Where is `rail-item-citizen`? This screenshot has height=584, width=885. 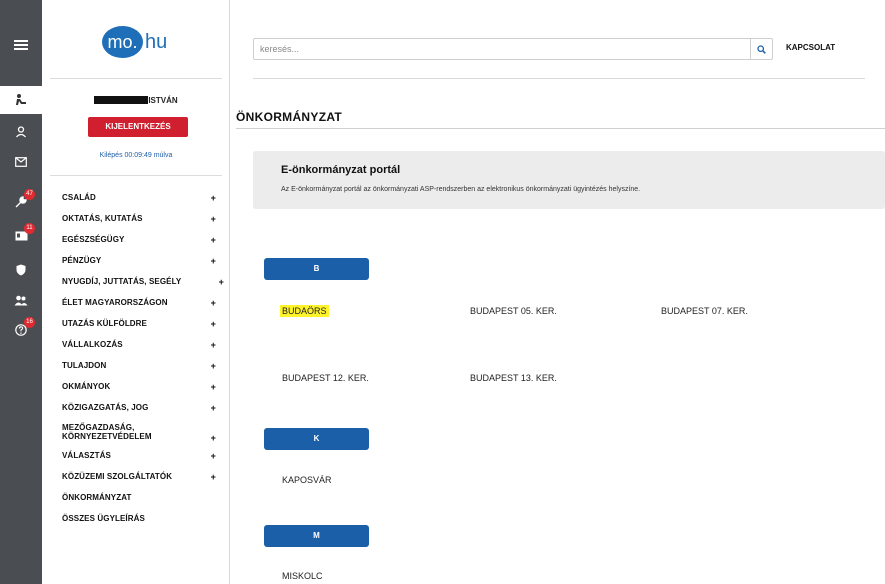 rail-item-citizen is located at coordinates (21, 100).